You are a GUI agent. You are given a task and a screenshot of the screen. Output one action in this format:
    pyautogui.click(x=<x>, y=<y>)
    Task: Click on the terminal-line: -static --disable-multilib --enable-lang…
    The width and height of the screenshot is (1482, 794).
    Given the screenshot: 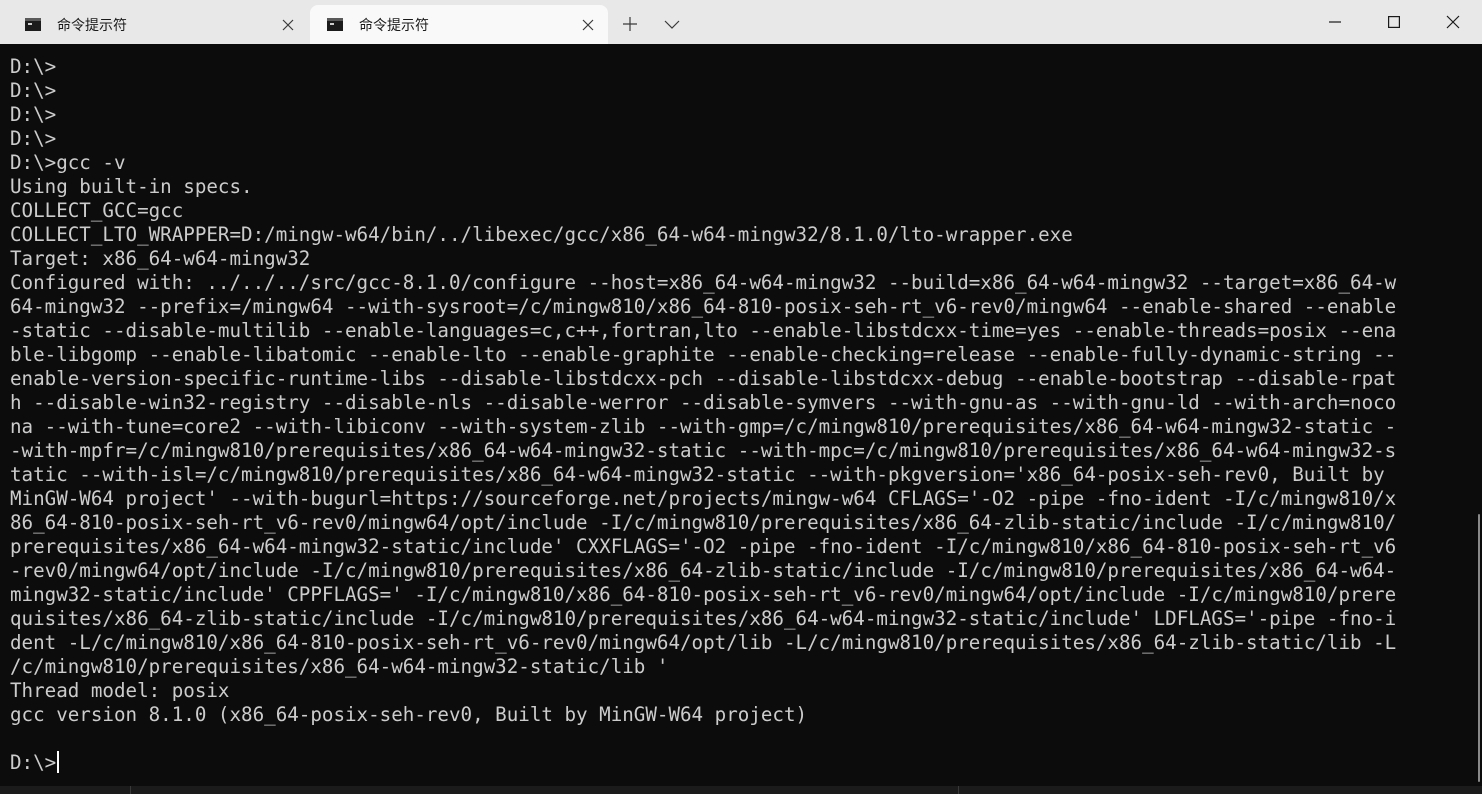 What is the action you would take?
    pyautogui.click(x=703, y=330)
    